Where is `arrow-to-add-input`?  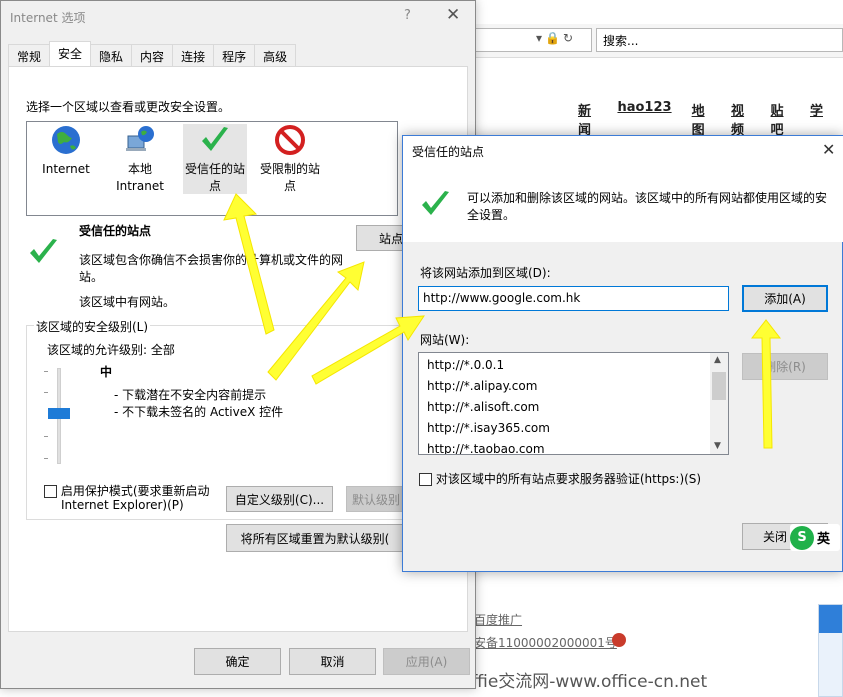
arrow-to-add-input is located at coordinates (368, 350).